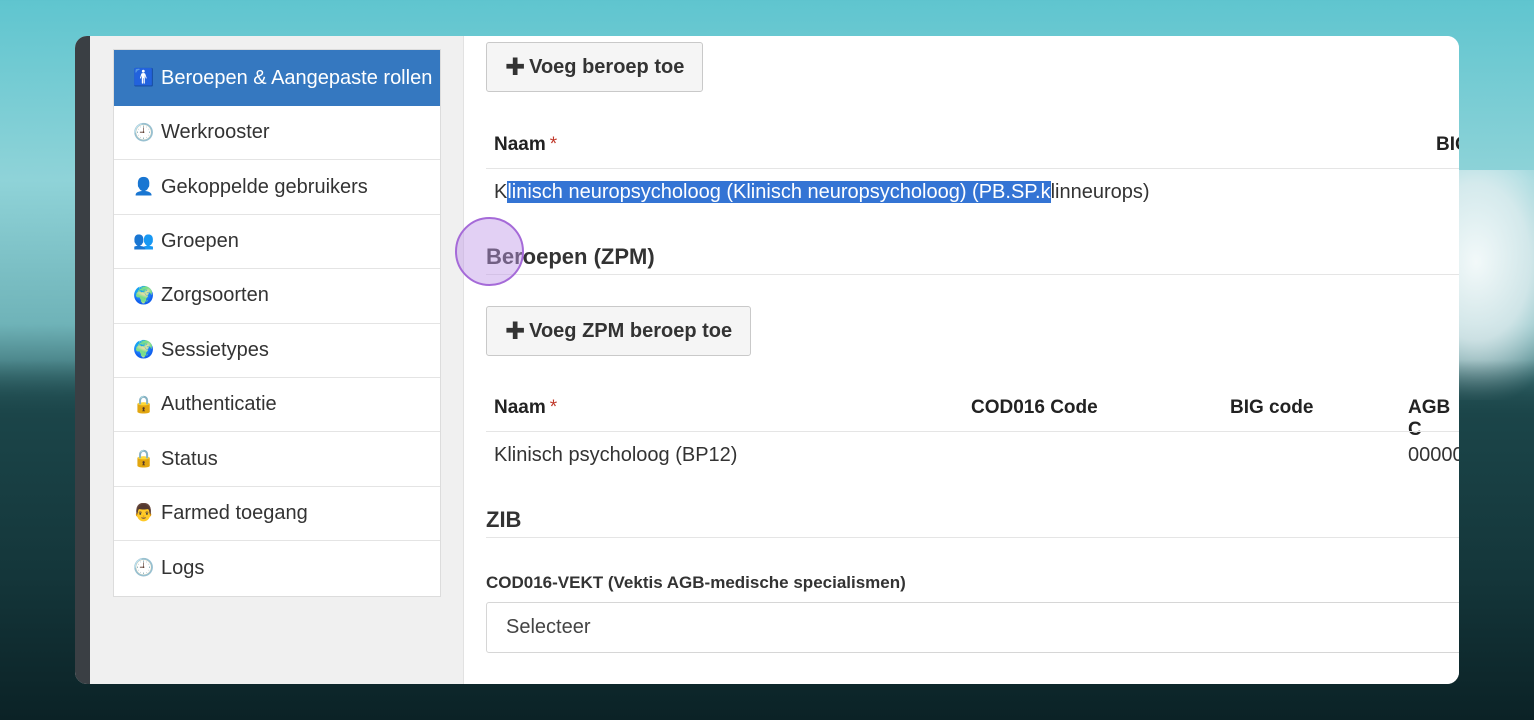 Image resolution: width=1534 pixels, height=720 pixels. What do you see at coordinates (144, 513) in the screenshot?
I see `user-doctor-icon: 👨` at bounding box center [144, 513].